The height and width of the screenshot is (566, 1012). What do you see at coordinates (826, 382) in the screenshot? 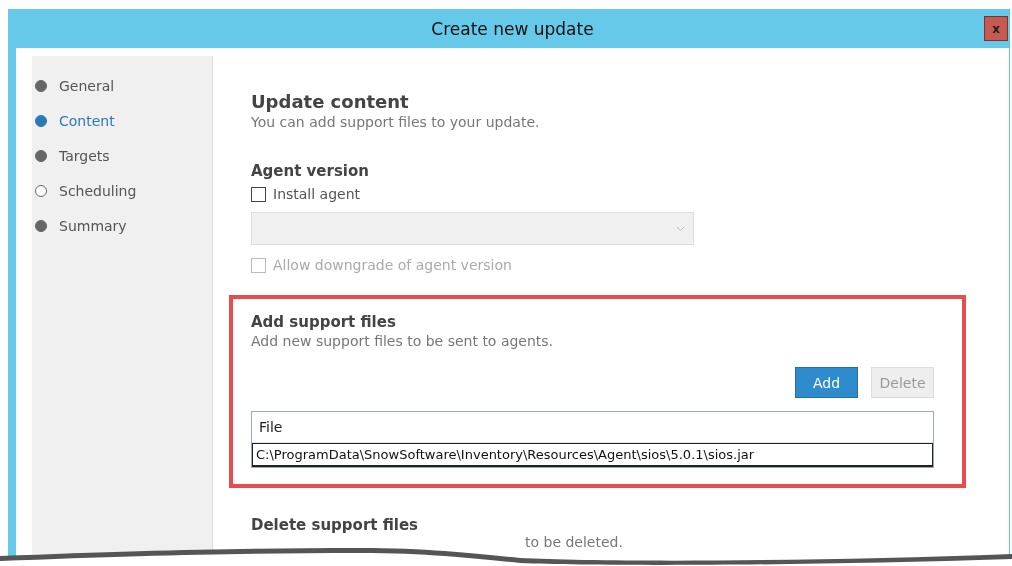
I see `add-button: Add` at bounding box center [826, 382].